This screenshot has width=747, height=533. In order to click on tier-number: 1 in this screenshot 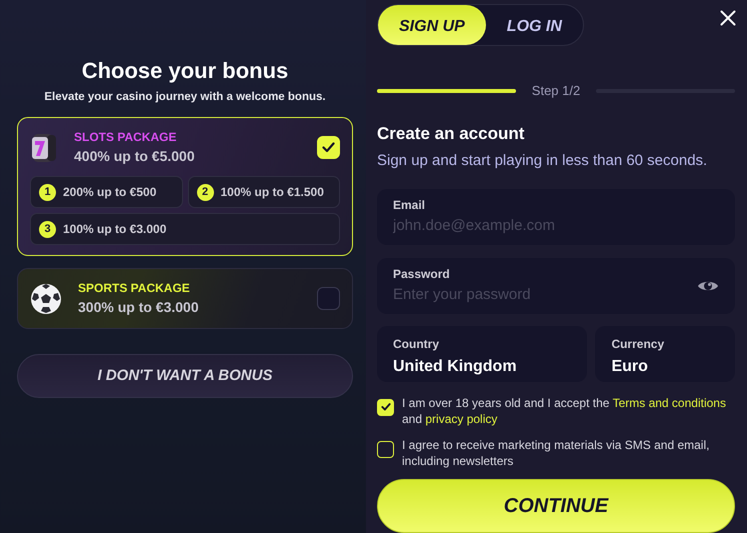, I will do `click(47, 192)`.